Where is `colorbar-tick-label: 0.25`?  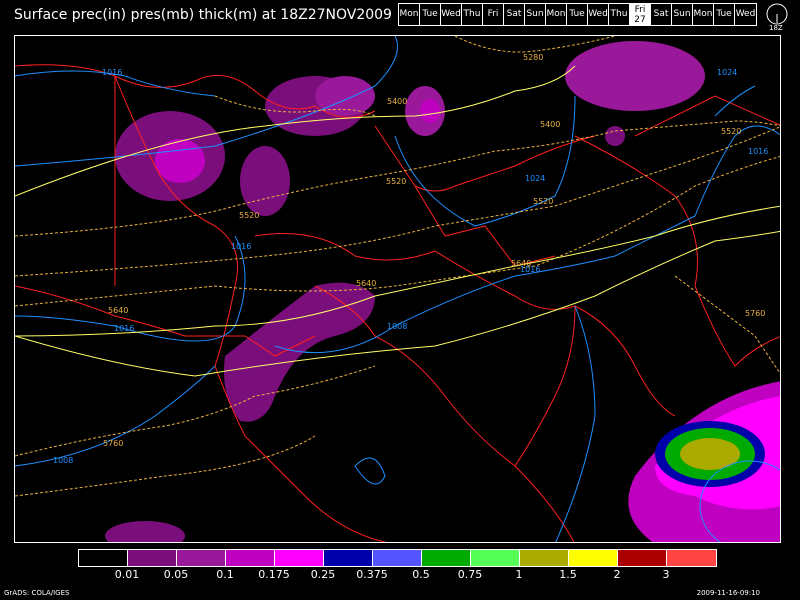 colorbar-tick-label: 0.25 is located at coordinates (323, 574).